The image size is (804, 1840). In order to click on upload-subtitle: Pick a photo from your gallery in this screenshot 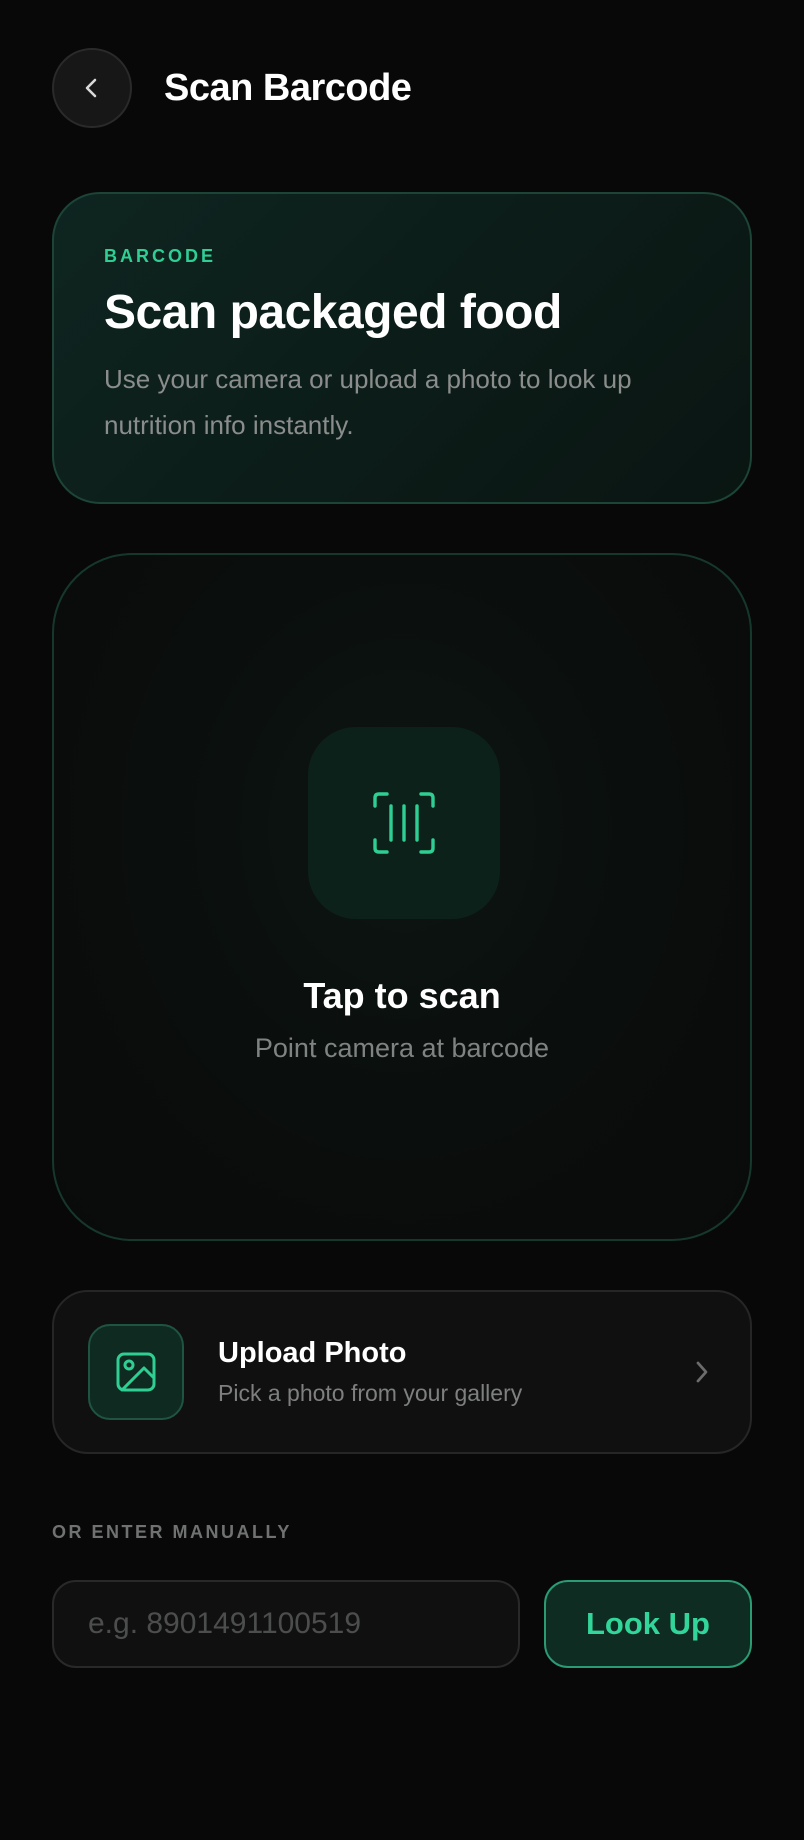, I will do `click(370, 1393)`.